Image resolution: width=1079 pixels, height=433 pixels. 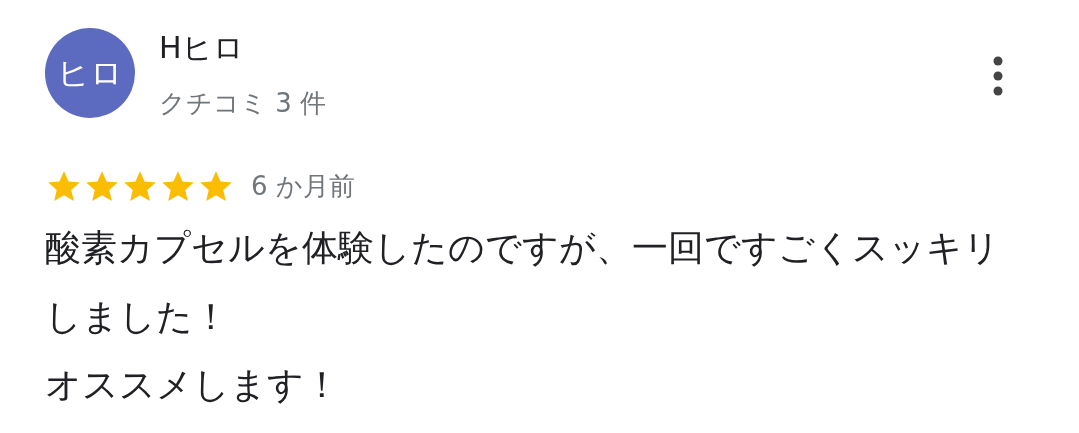 What do you see at coordinates (998, 76) in the screenshot?
I see `more-menu-icon` at bounding box center [998, 76].